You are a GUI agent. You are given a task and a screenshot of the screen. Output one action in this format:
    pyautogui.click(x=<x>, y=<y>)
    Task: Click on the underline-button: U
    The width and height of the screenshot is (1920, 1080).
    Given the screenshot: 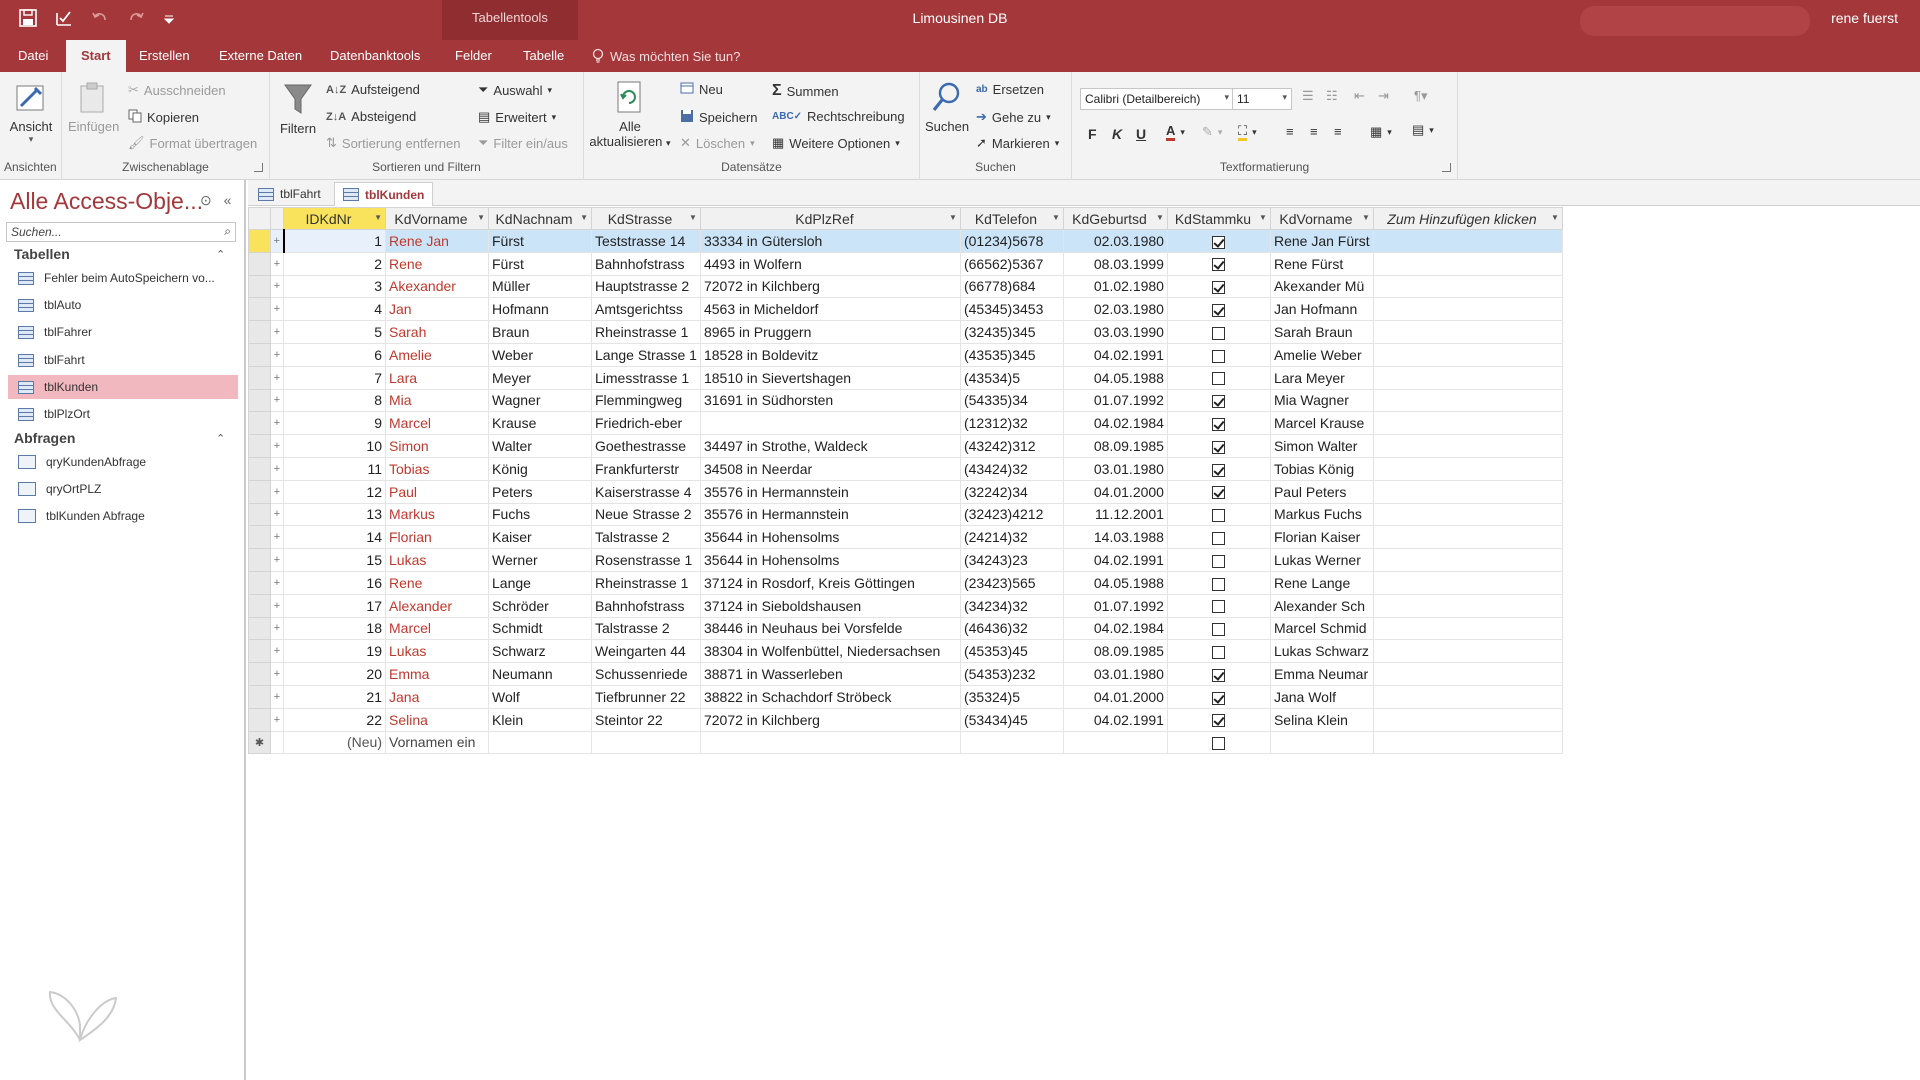 What is the action you would take?
    pyautogui.click(x=1141, y=134)
    